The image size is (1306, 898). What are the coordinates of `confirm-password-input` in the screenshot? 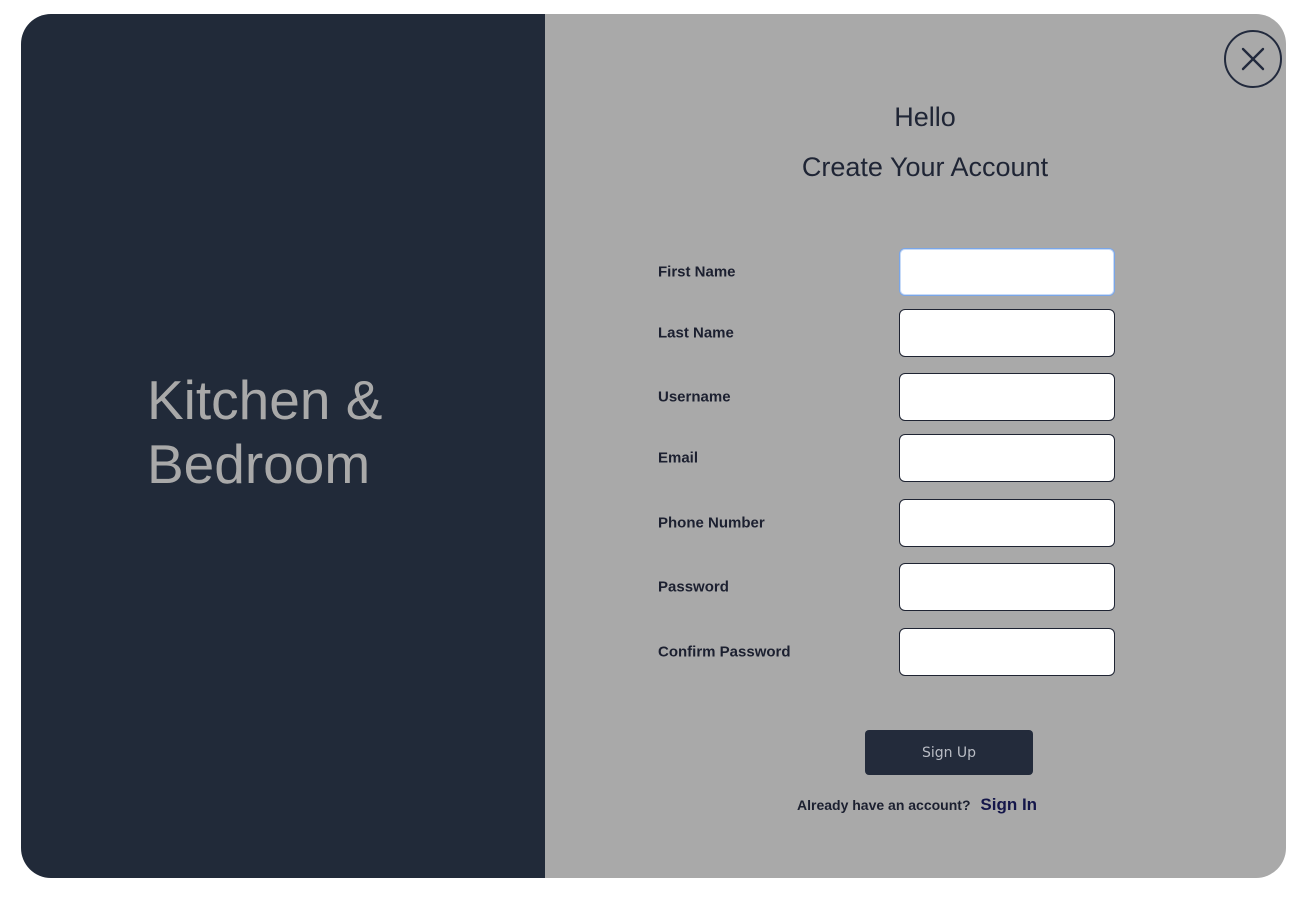 It's located at (1007, 652).